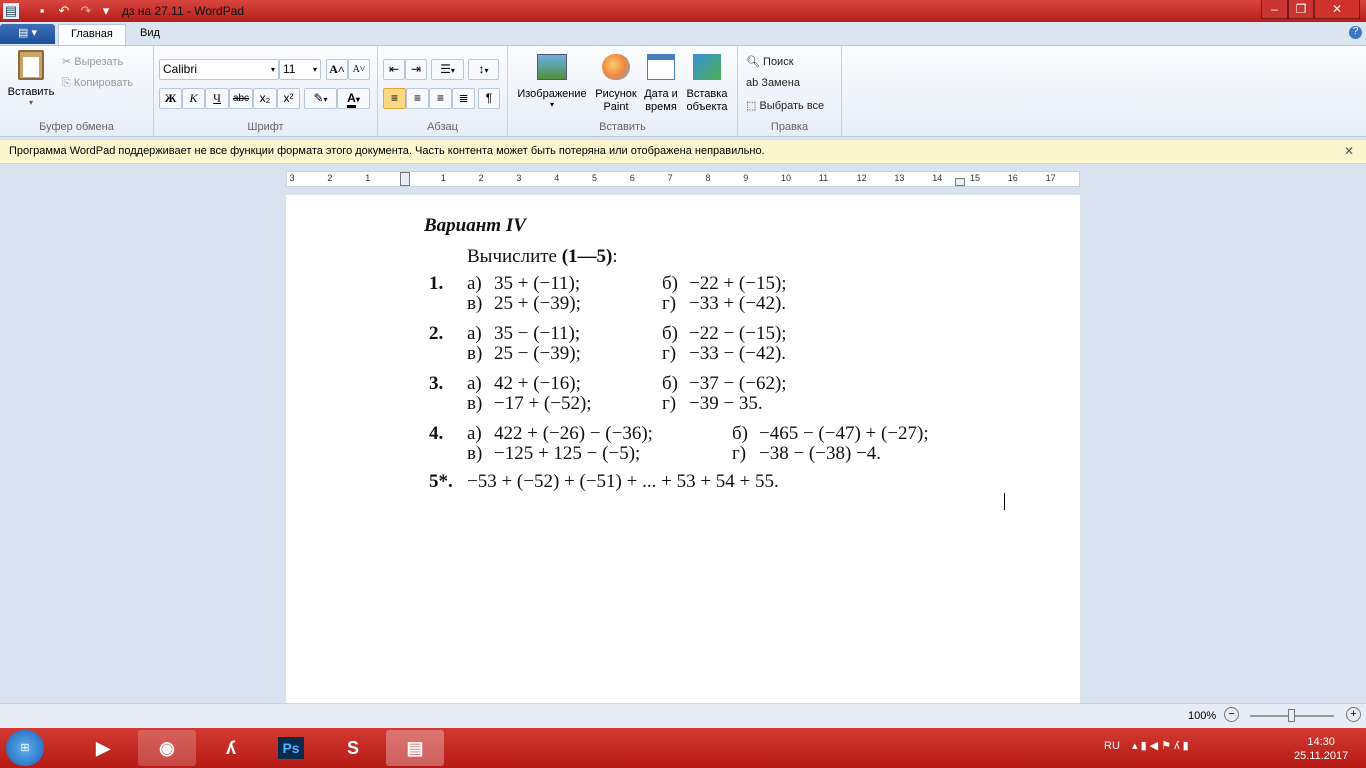 Image resolution: width=1366 pixels, height=768 pixels. Describe the element at coordinates (167, 748) in the screenshot. I see `chrome-taskbar-icon: ◉` at that location.